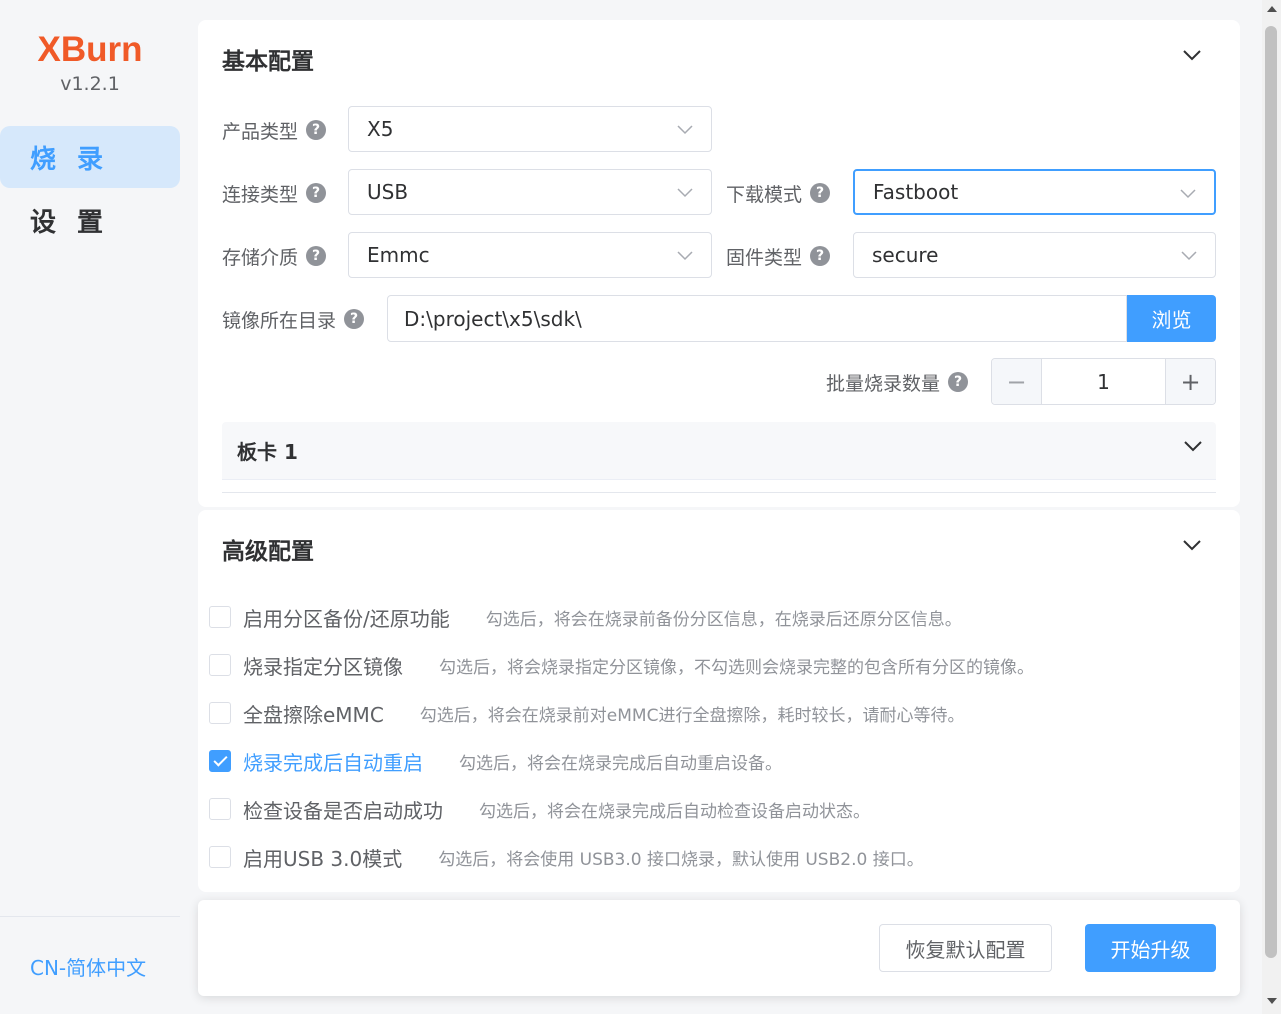 This screenshot has width=1281, height=1014. Describe the element at coordinates (260, 257) in the screenshot. I see `storage-label-text: 存储介质` at that location.